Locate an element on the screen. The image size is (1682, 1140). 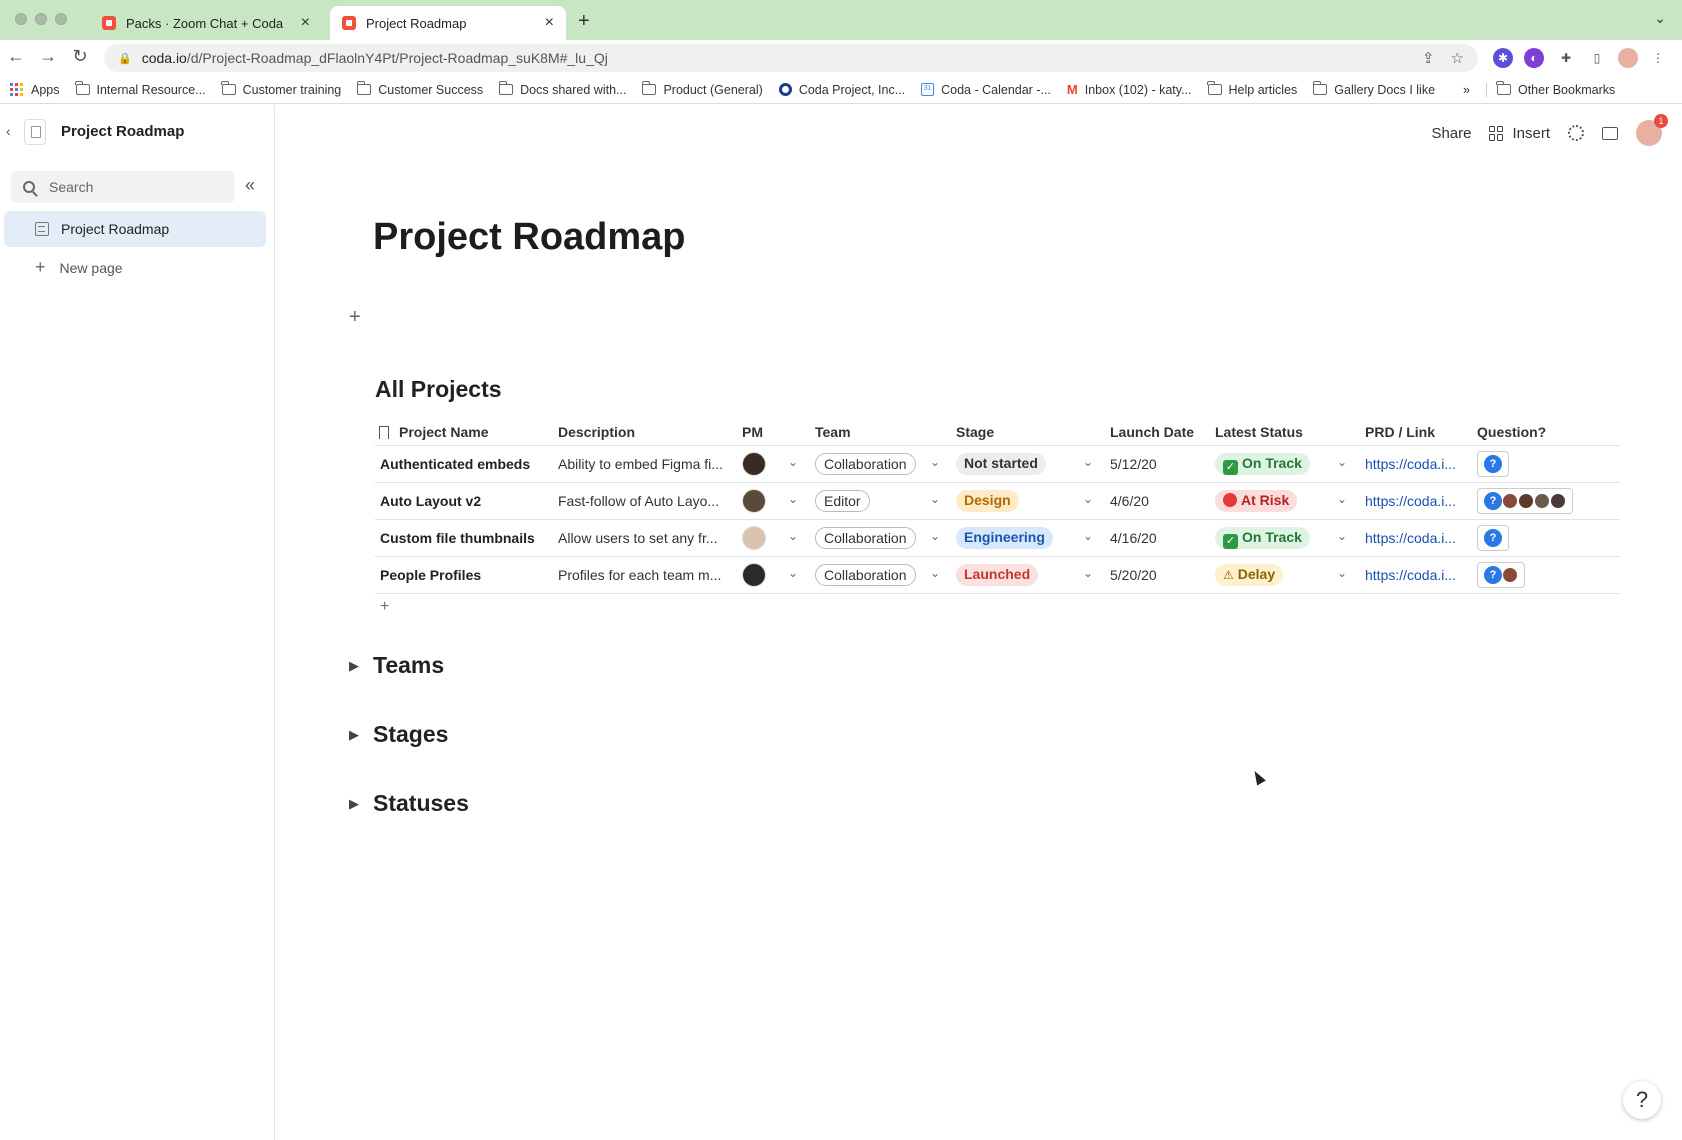
tab-search-chevron-icon: ⌄ is located at coordinates (1660, 18).